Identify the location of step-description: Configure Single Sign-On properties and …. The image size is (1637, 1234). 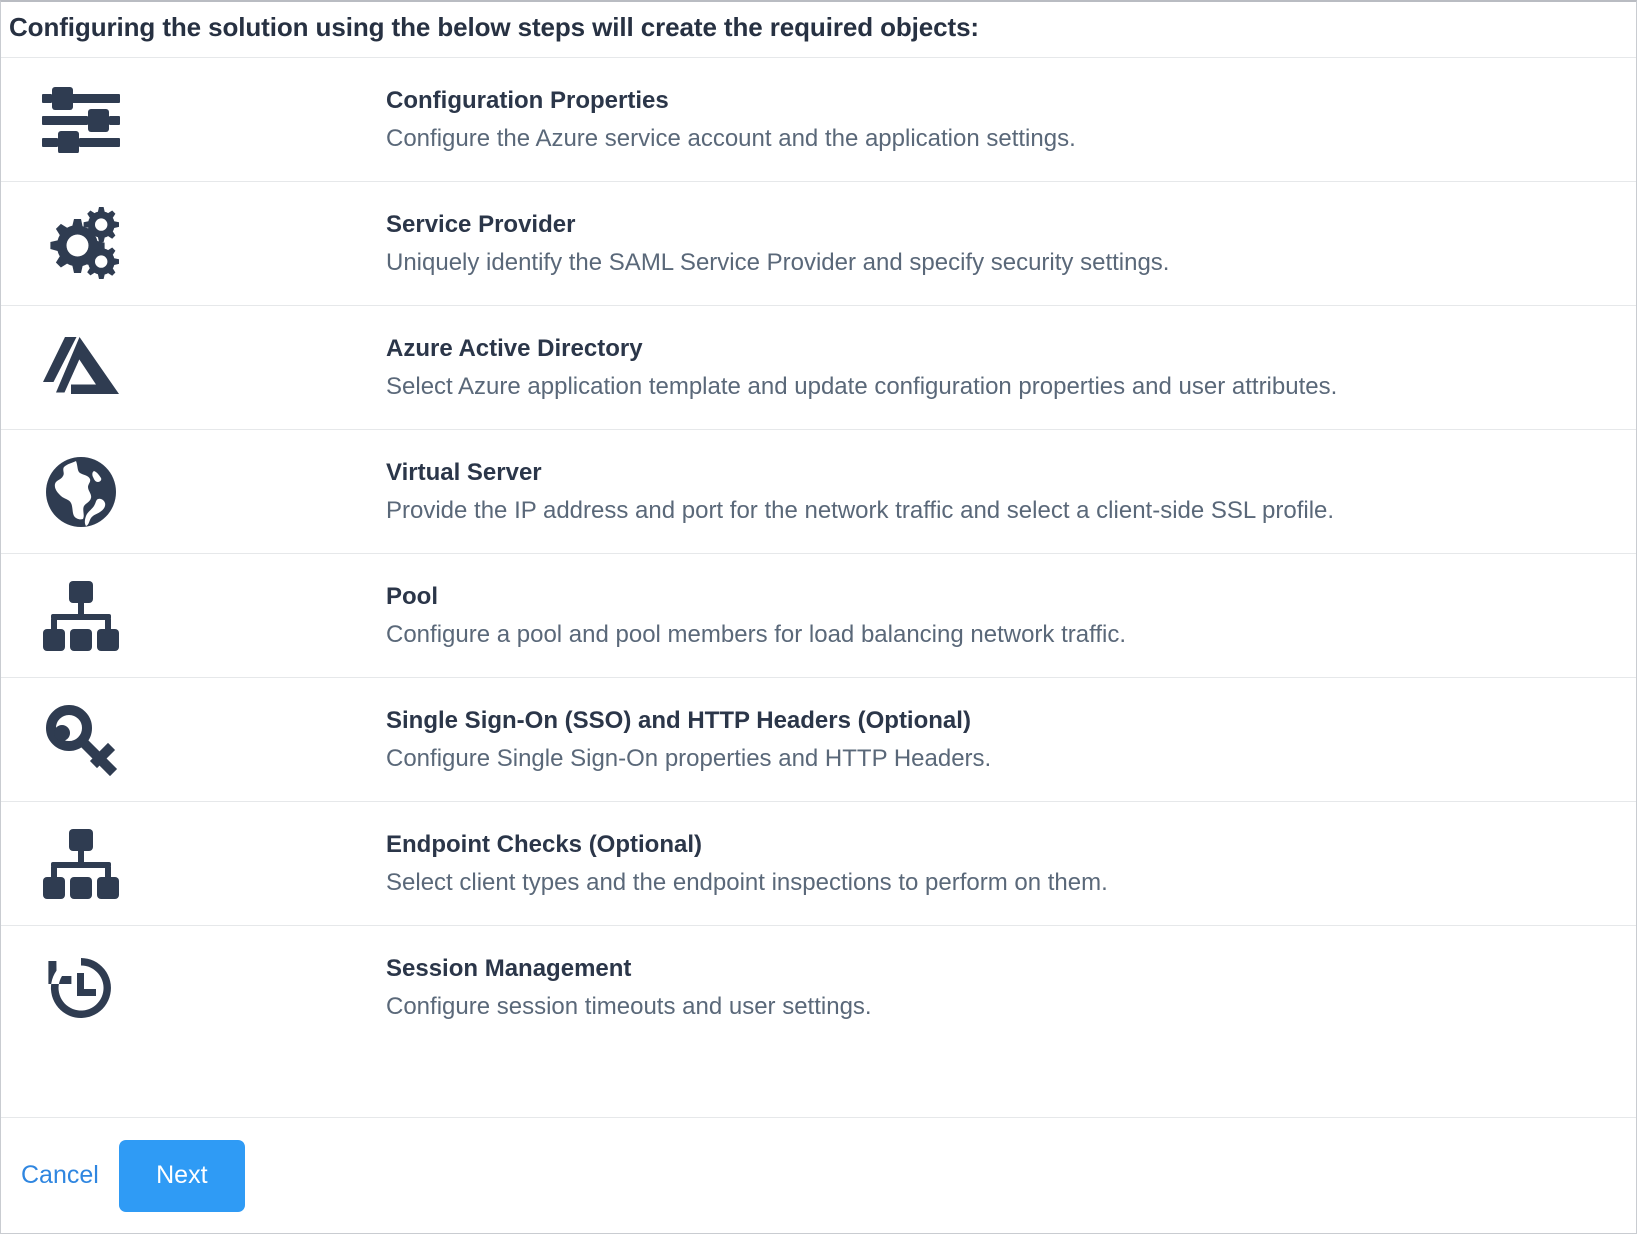
(689, 758).